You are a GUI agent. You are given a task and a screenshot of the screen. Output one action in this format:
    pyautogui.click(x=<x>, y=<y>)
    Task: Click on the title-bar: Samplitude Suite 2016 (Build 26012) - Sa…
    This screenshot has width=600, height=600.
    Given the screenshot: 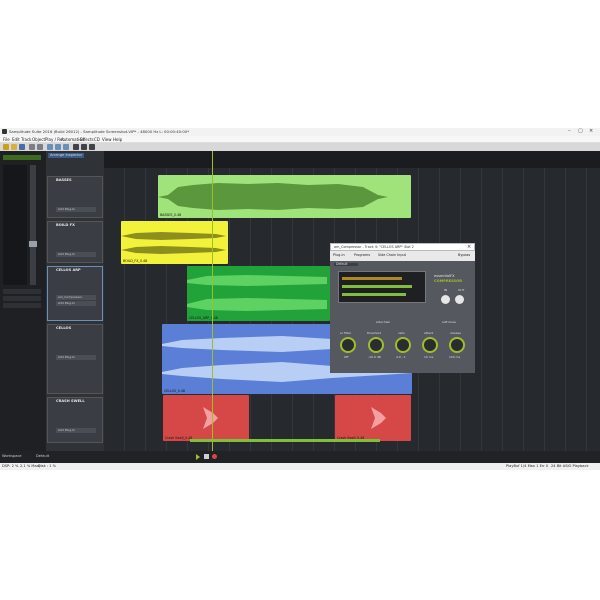 What is the action you would take?
    pyautogui.click(x=300, y=132)
    